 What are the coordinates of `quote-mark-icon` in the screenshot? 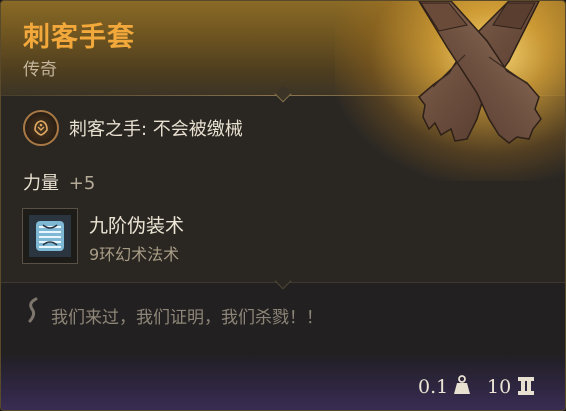 It's located at (33, 310).